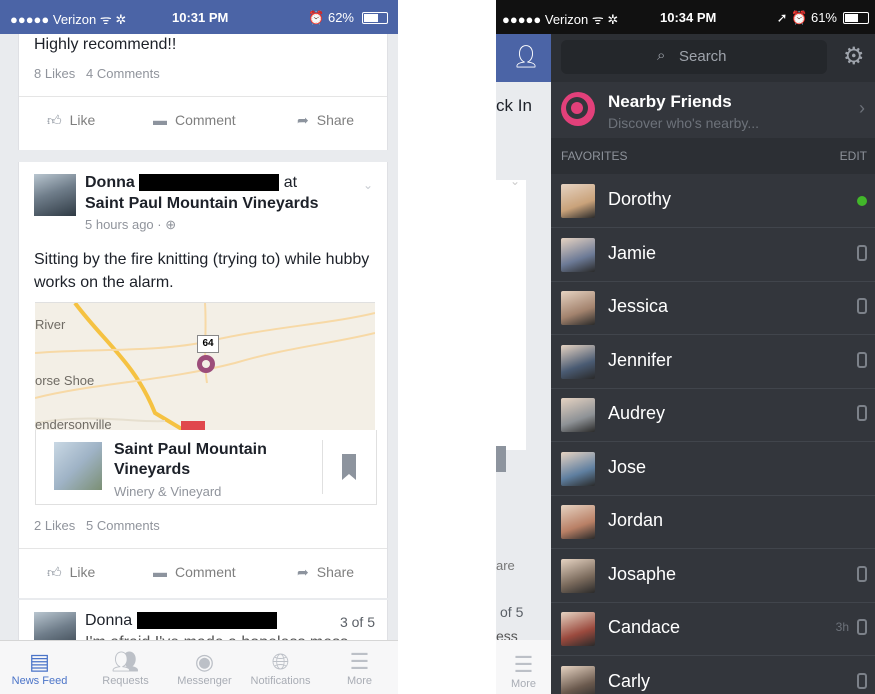 Image resolution: width=875 pixels, height=694 pixels. Describe the element at coordinates (523, 58) in the screenshot. I see `friend-requests-button: 👤︎` at that location.